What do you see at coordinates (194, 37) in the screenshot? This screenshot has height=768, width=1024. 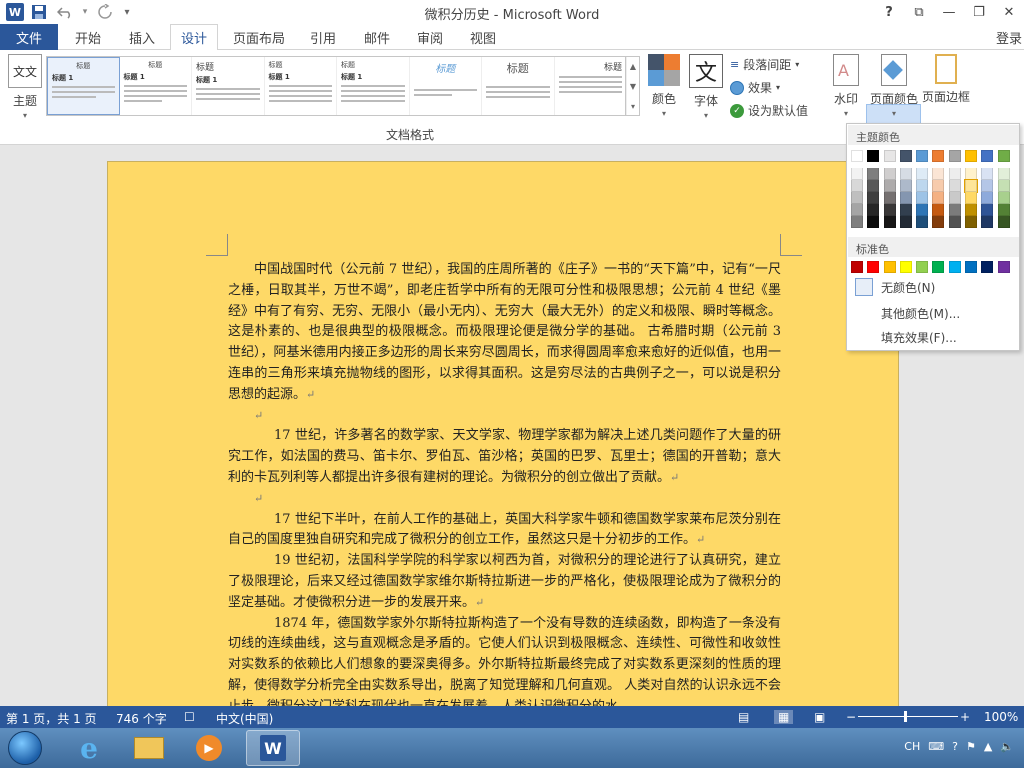 I see `tab-design: 设计` at bounding box center [194, 37].